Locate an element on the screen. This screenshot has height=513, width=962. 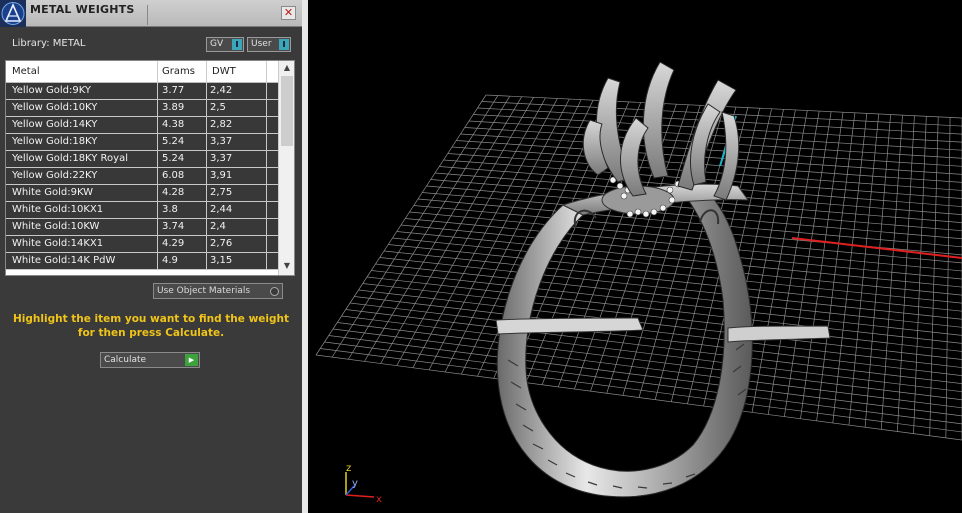
metal-name-cell: Yellow Gold:18KY is located at coordinates (55, 141).